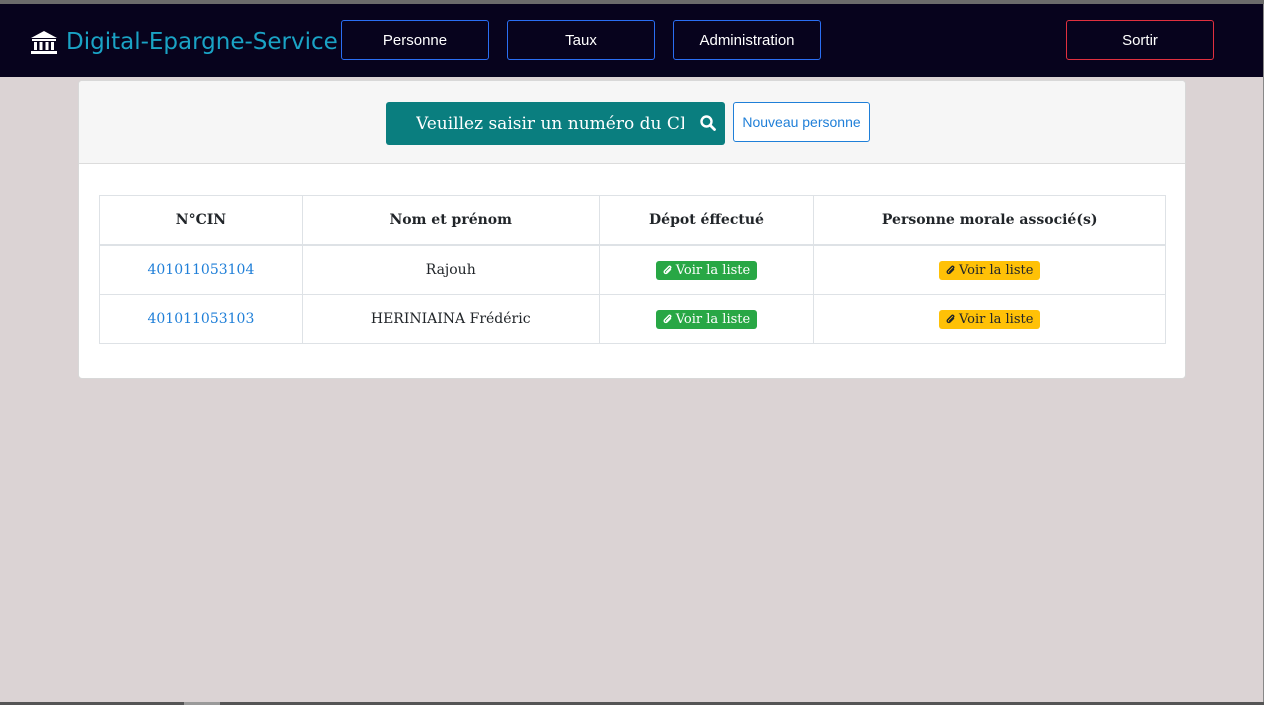  Describe the element at coordinates (989, 220) in the screenshot. I see `header-personne-morale: Personne morale associé(s)` at that location.